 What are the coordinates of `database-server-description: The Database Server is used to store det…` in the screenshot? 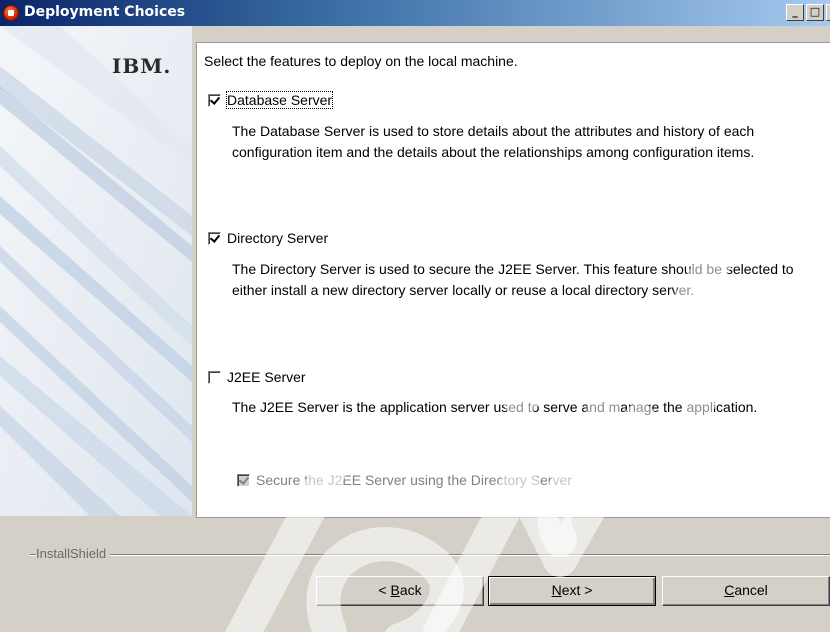 It's located at (493, 141).